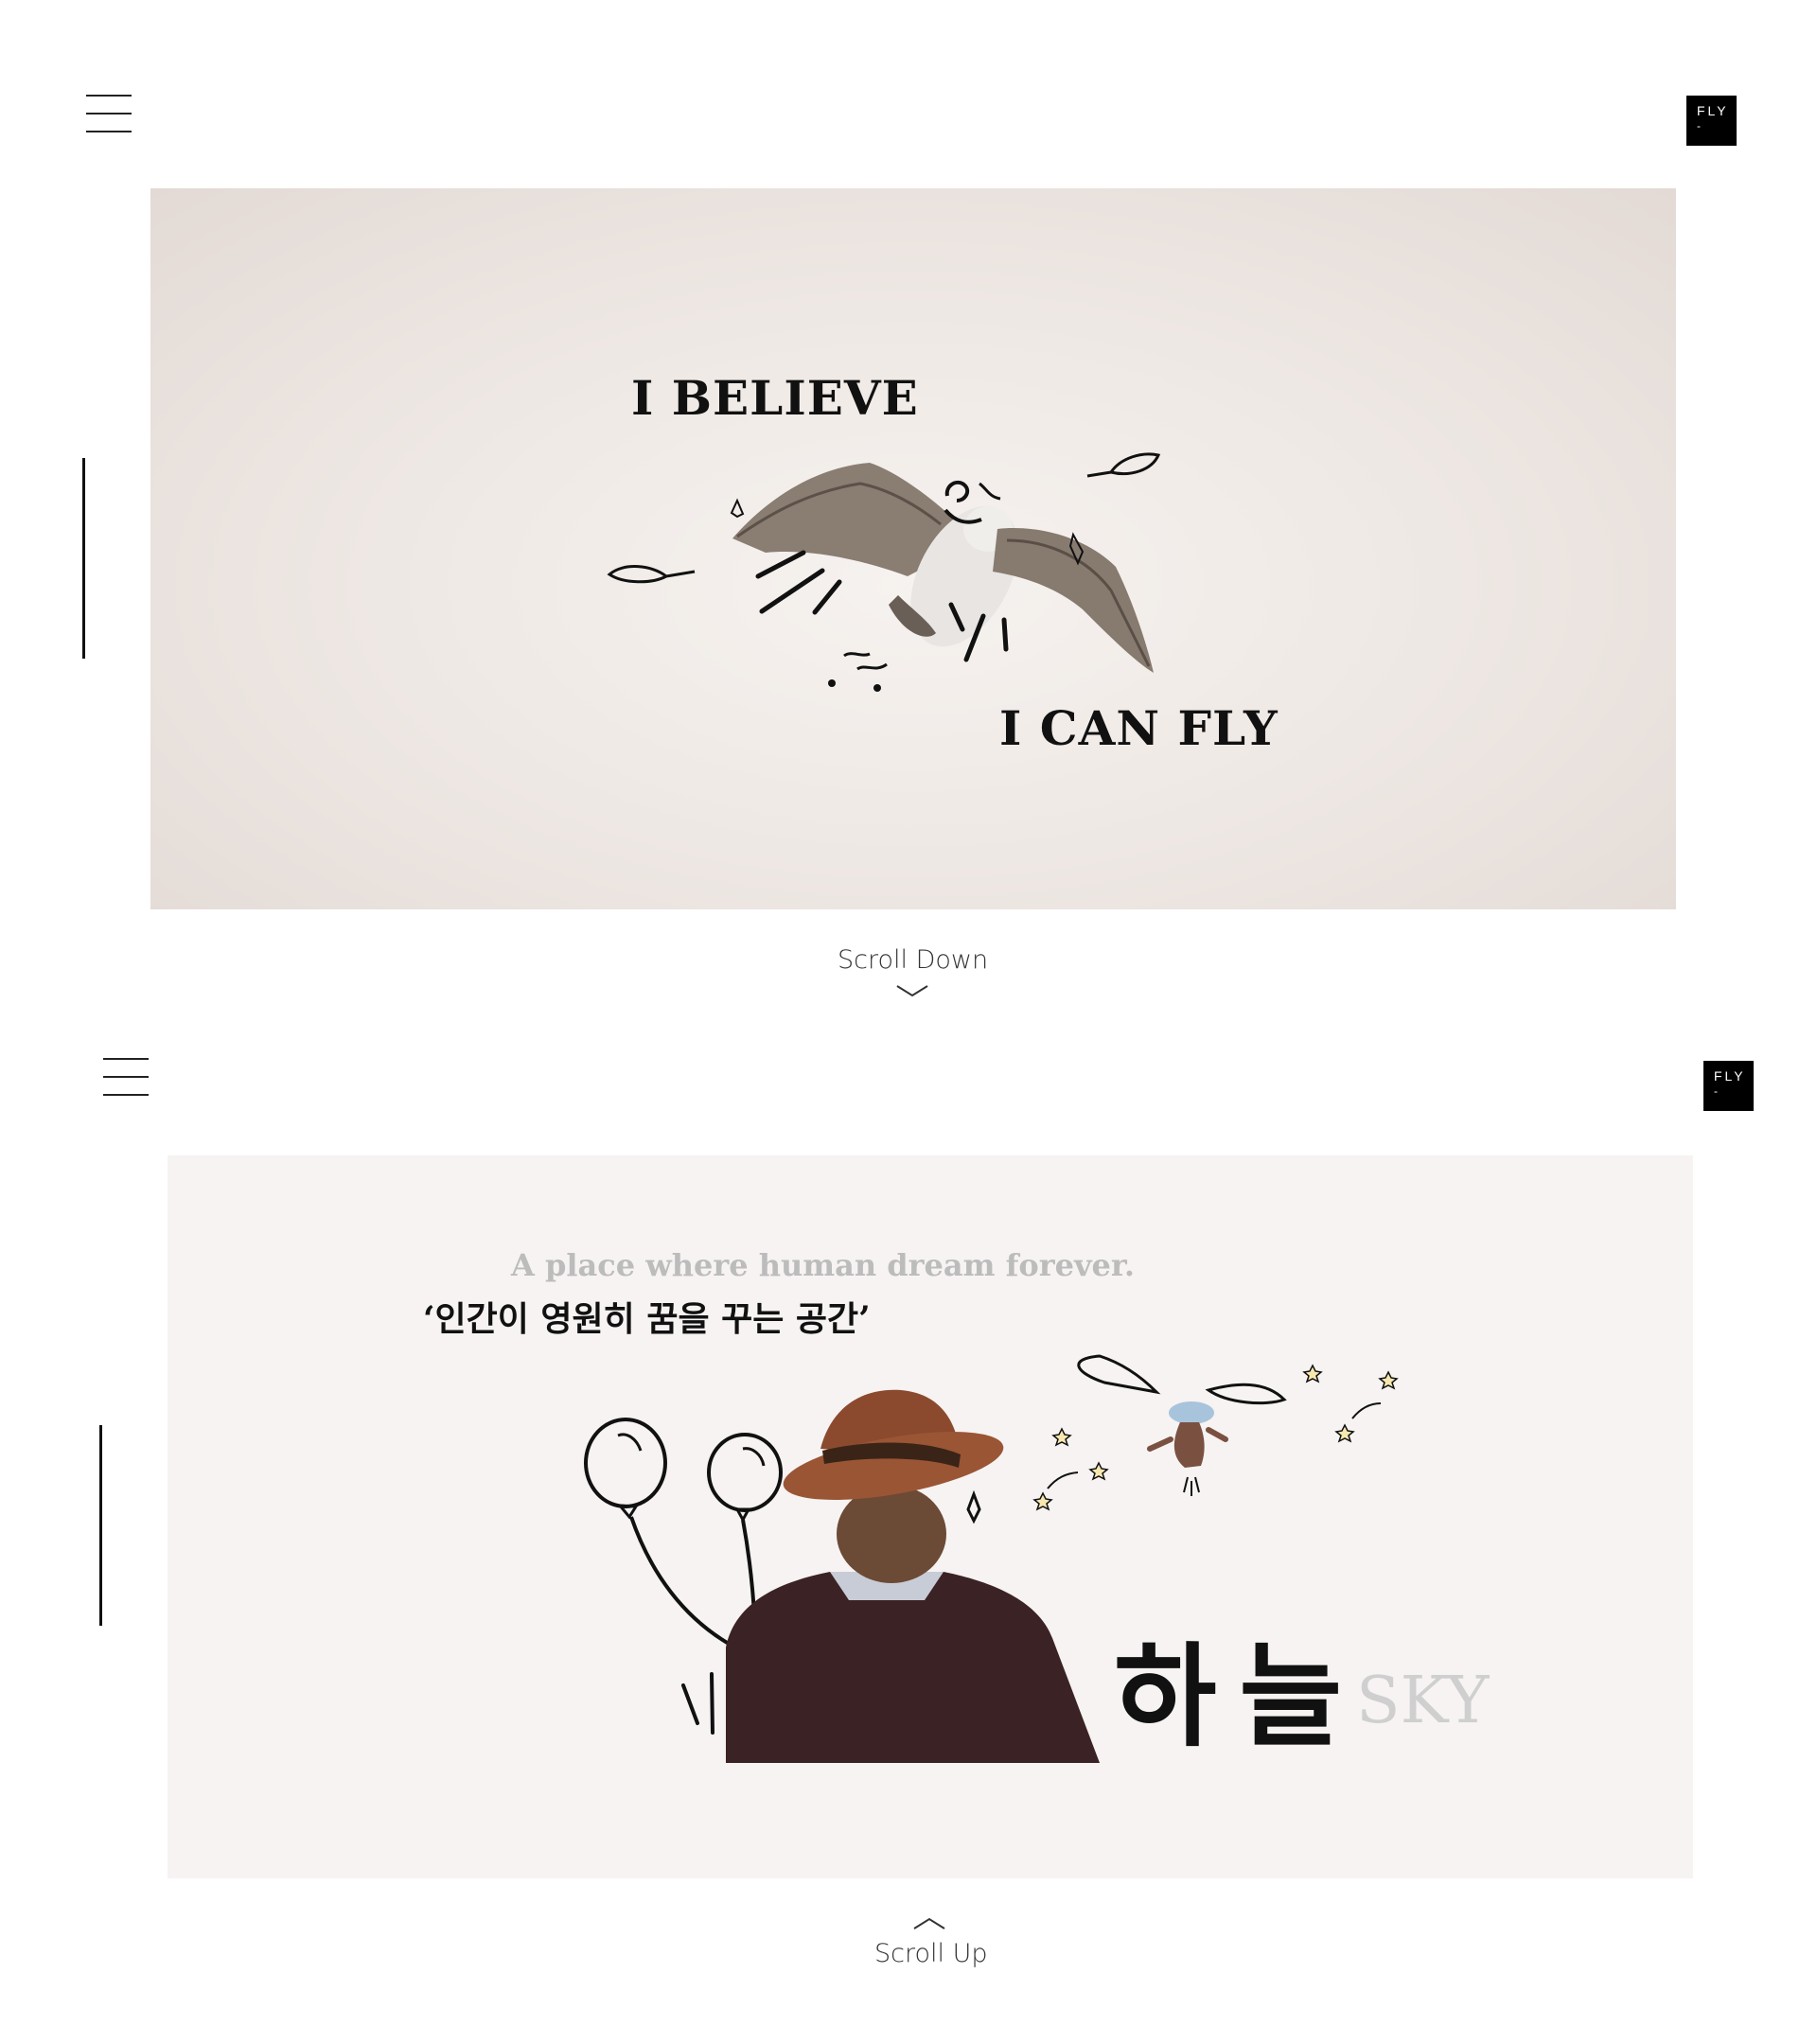  What do you see at coordinates (912, 990) in the screenshot?
I see `chevron-down-icon` at bounding box center [912, 990].